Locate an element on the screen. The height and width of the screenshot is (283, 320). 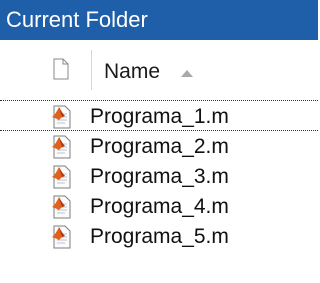
file-row: Programa_2.m is located at coordinates (159, 147).